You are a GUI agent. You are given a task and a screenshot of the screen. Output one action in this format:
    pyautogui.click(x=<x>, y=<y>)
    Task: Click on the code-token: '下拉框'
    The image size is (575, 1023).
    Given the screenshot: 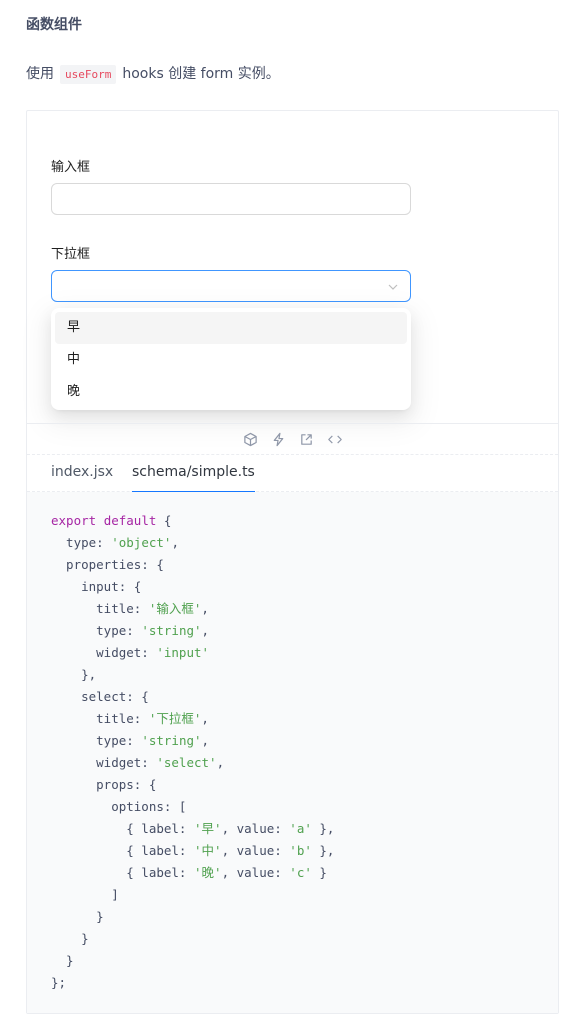 What is the action you would take?
    pyautogui.click(x=175, y=718)
    